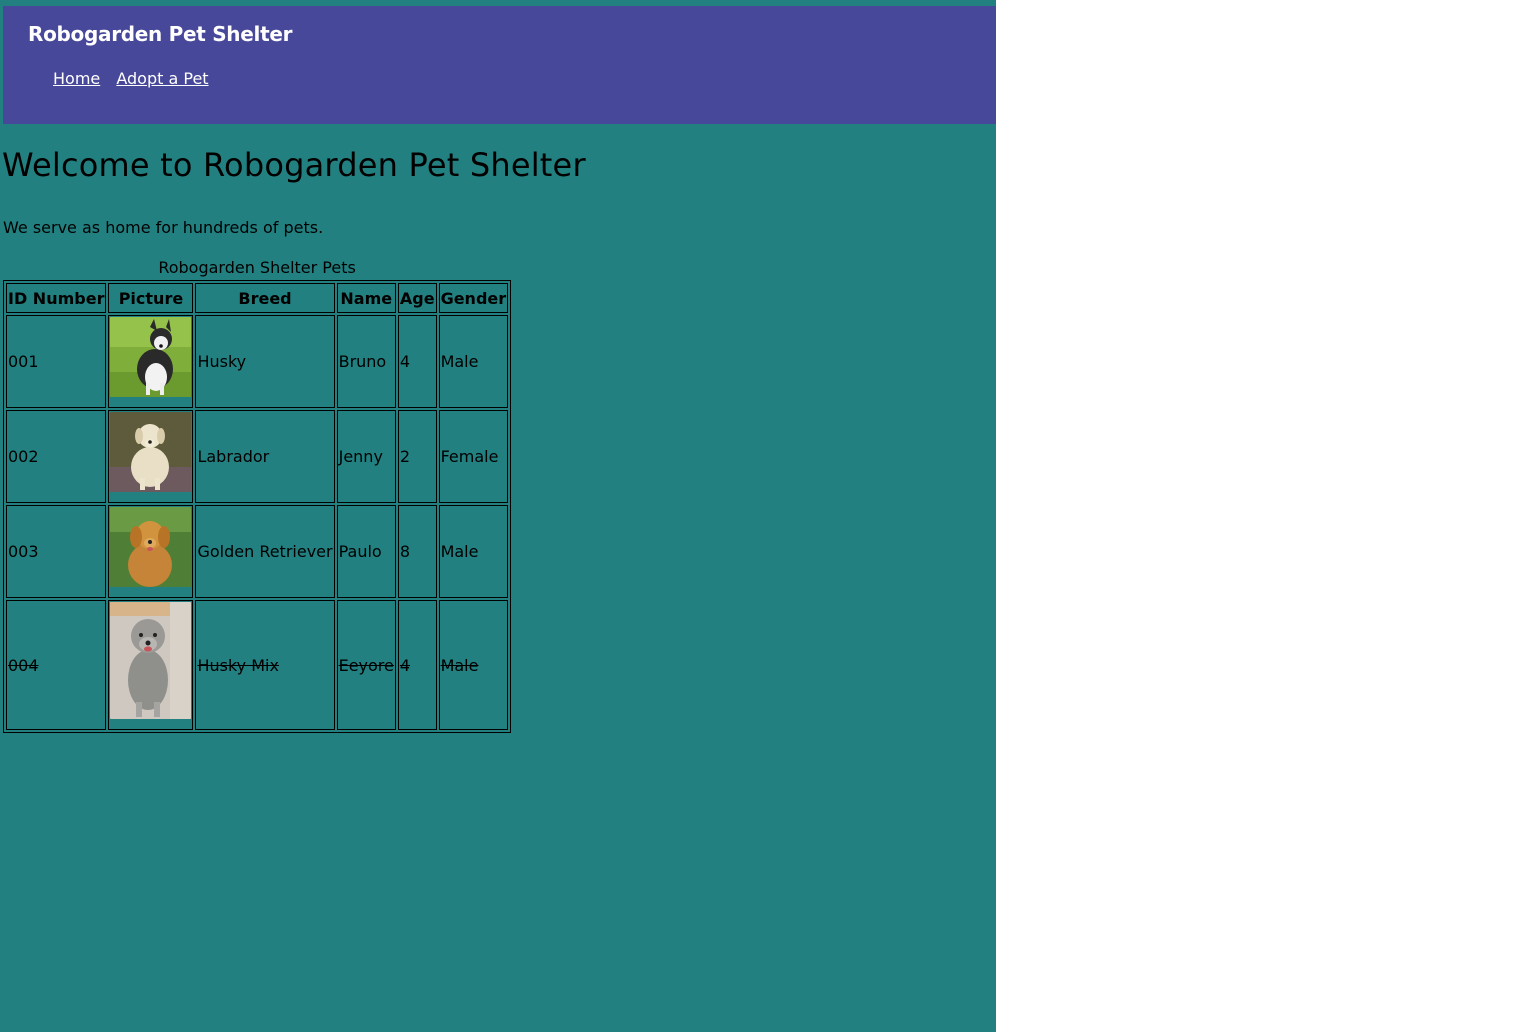  I want to click on table-row: 003 Golden Retriever Paulo 8 Male, so click(257, 551).